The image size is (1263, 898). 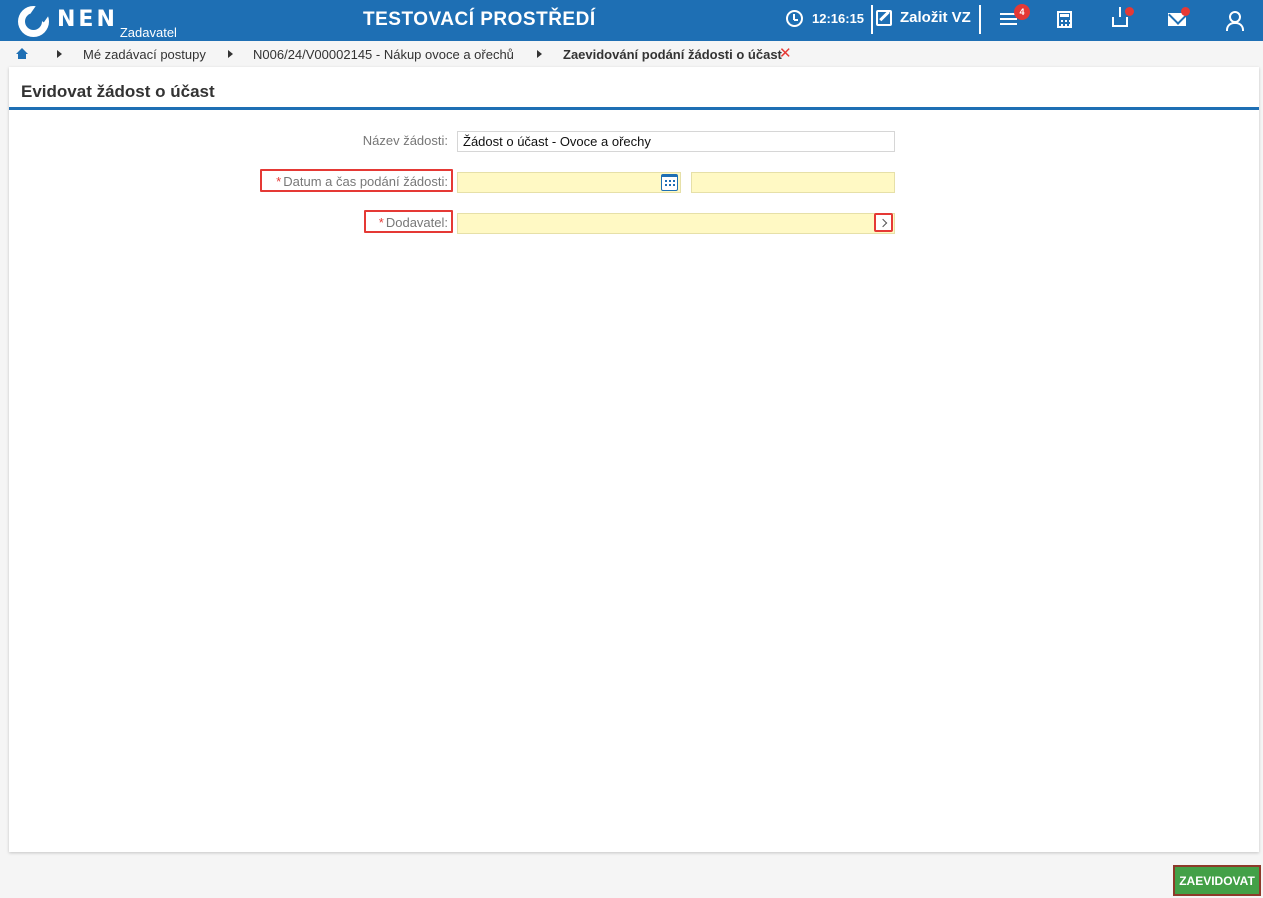 What do you see at coordinates (634, 108) in the screenshot?
I see `title-divider` at bounding box center [634, 108].